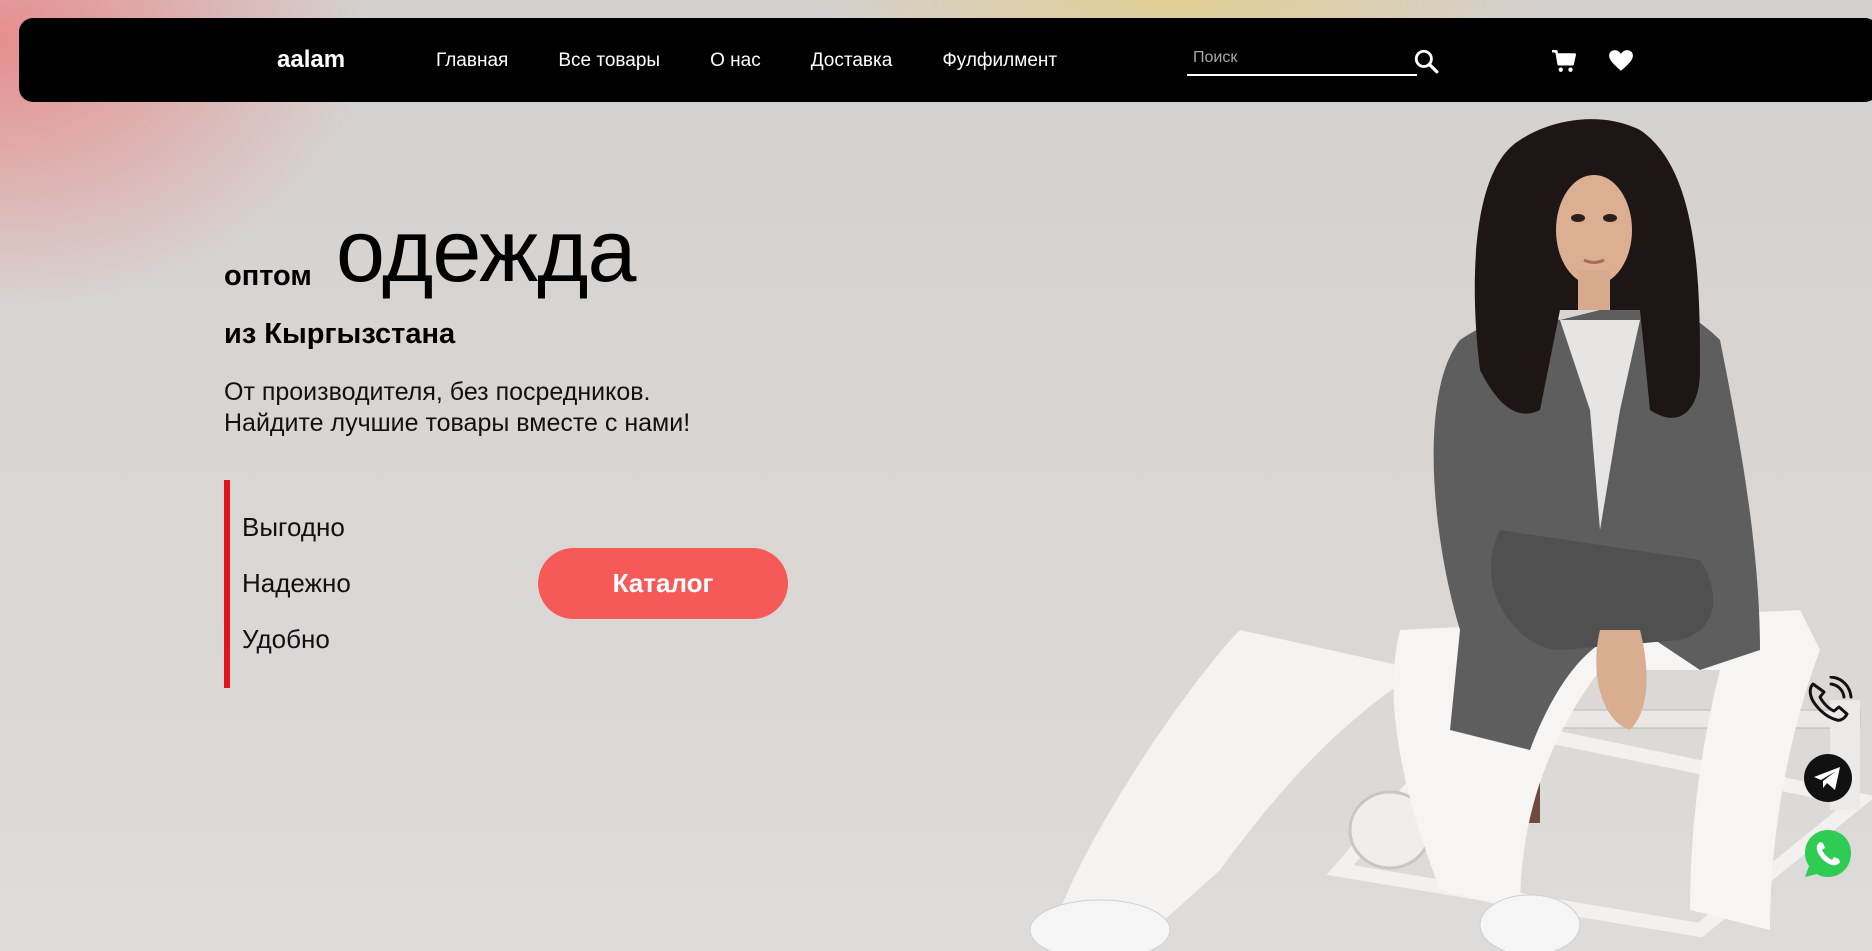  What do you see at coordinates (1564, 61) in the screenshot?
I see `cart-icon` at bounding box center [1564, 61].